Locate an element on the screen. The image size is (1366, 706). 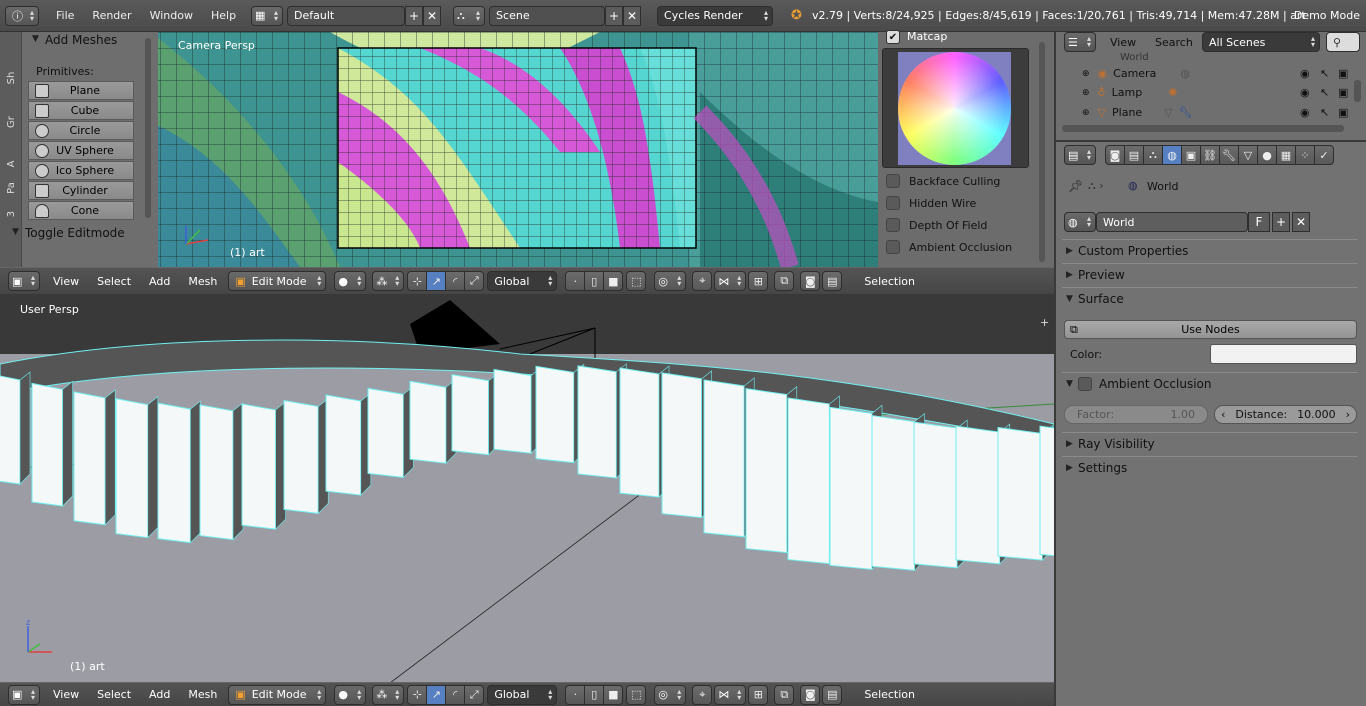
fake-user-button: F is located at coordinates (1259, 222).